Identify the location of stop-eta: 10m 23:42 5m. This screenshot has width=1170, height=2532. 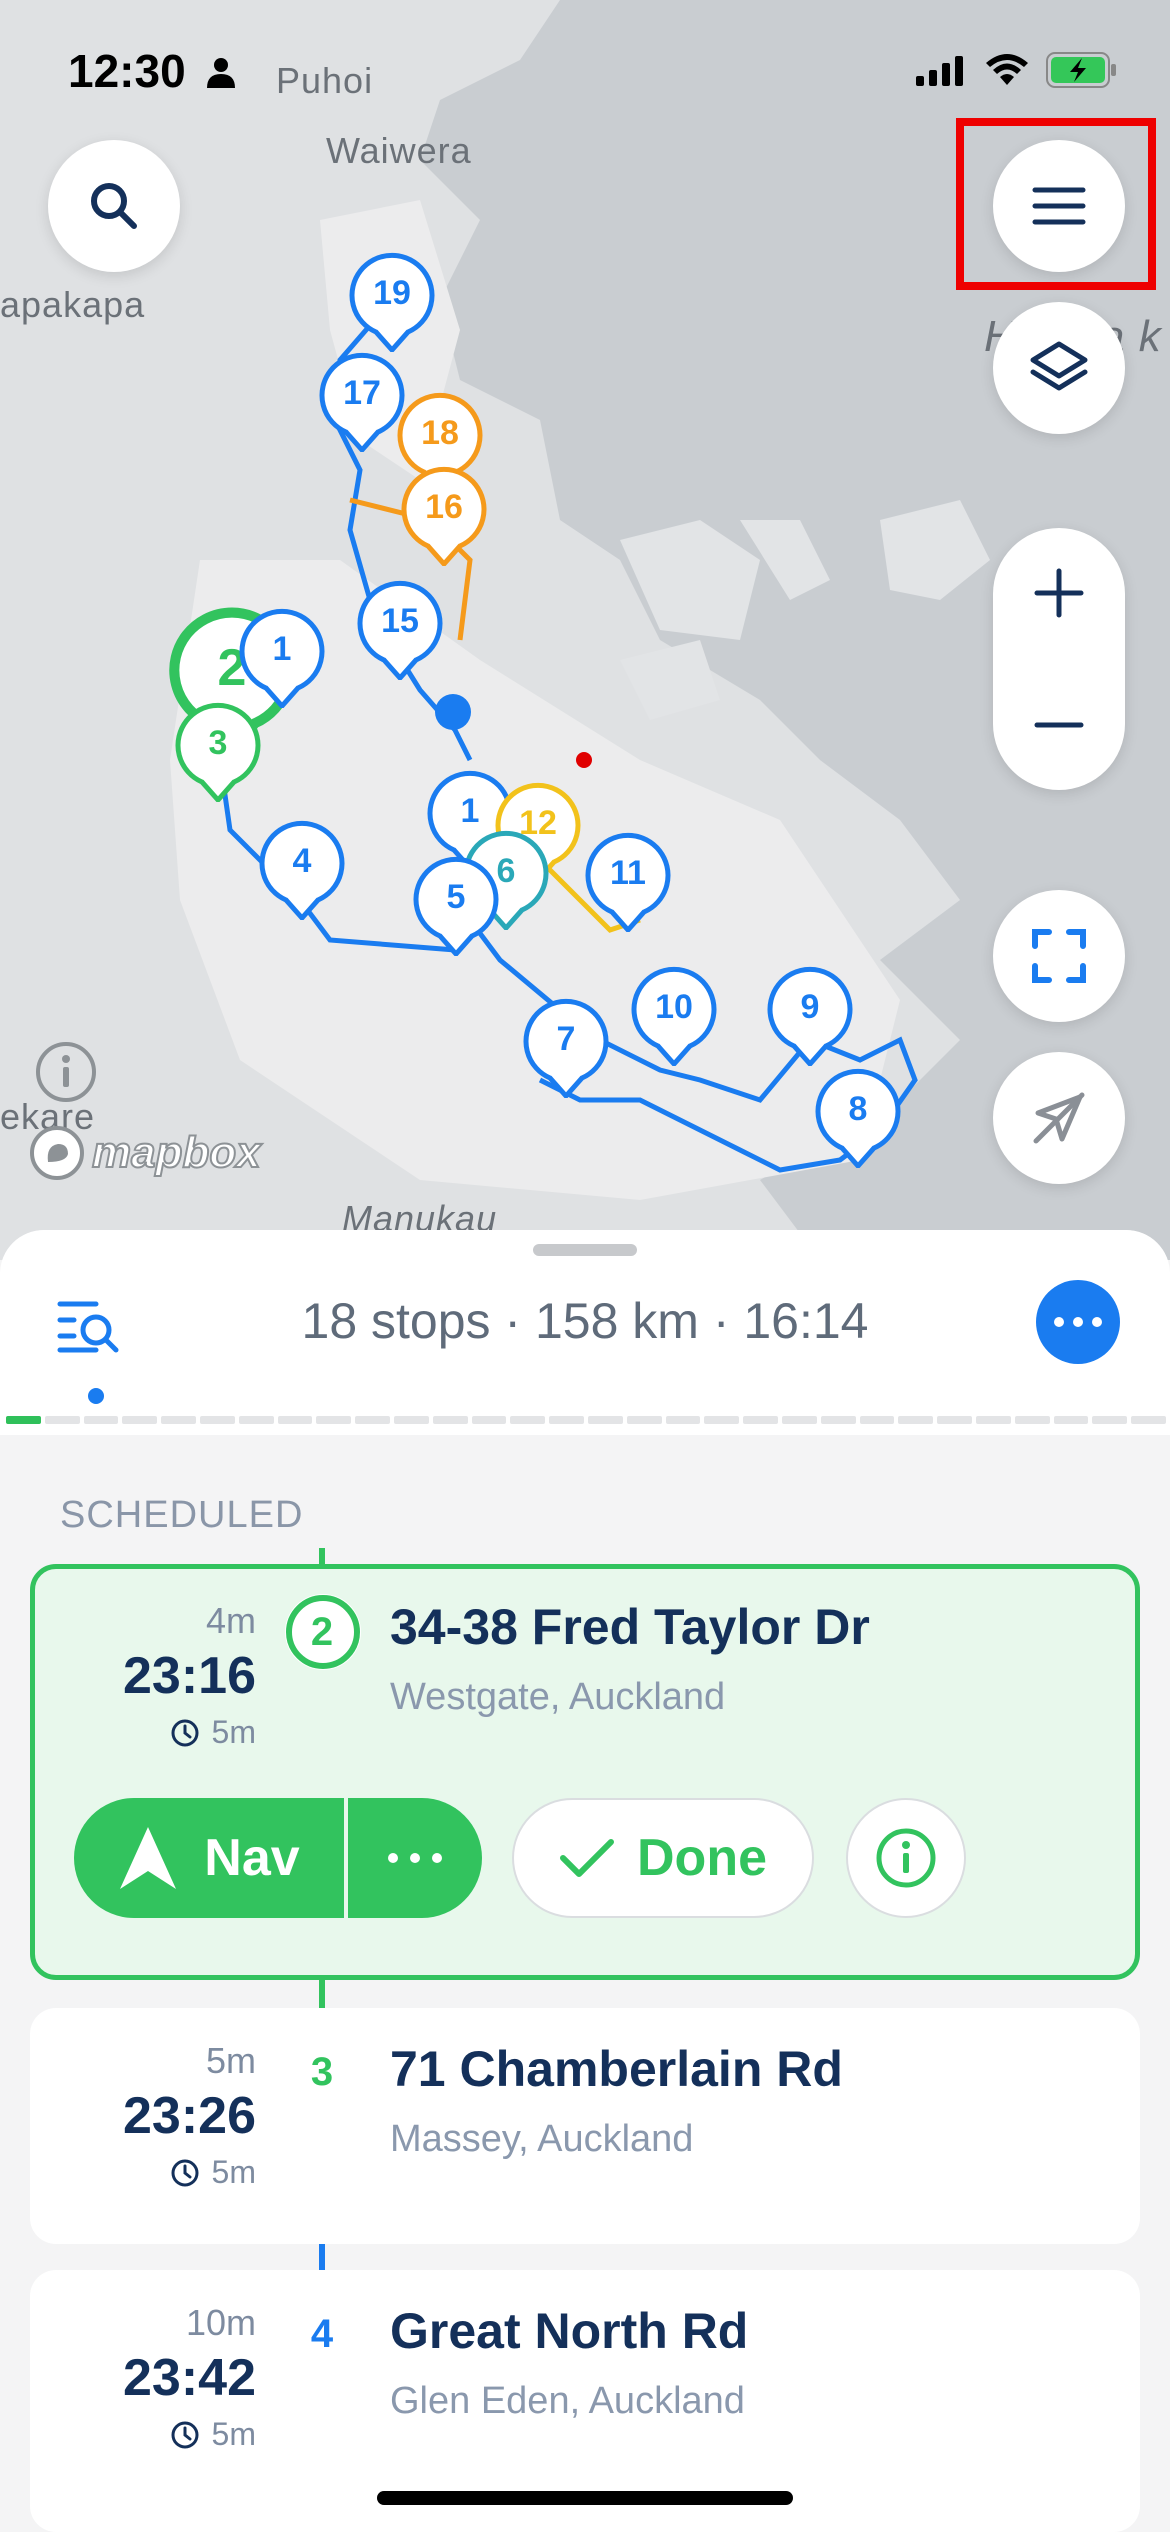
(143, 2377).